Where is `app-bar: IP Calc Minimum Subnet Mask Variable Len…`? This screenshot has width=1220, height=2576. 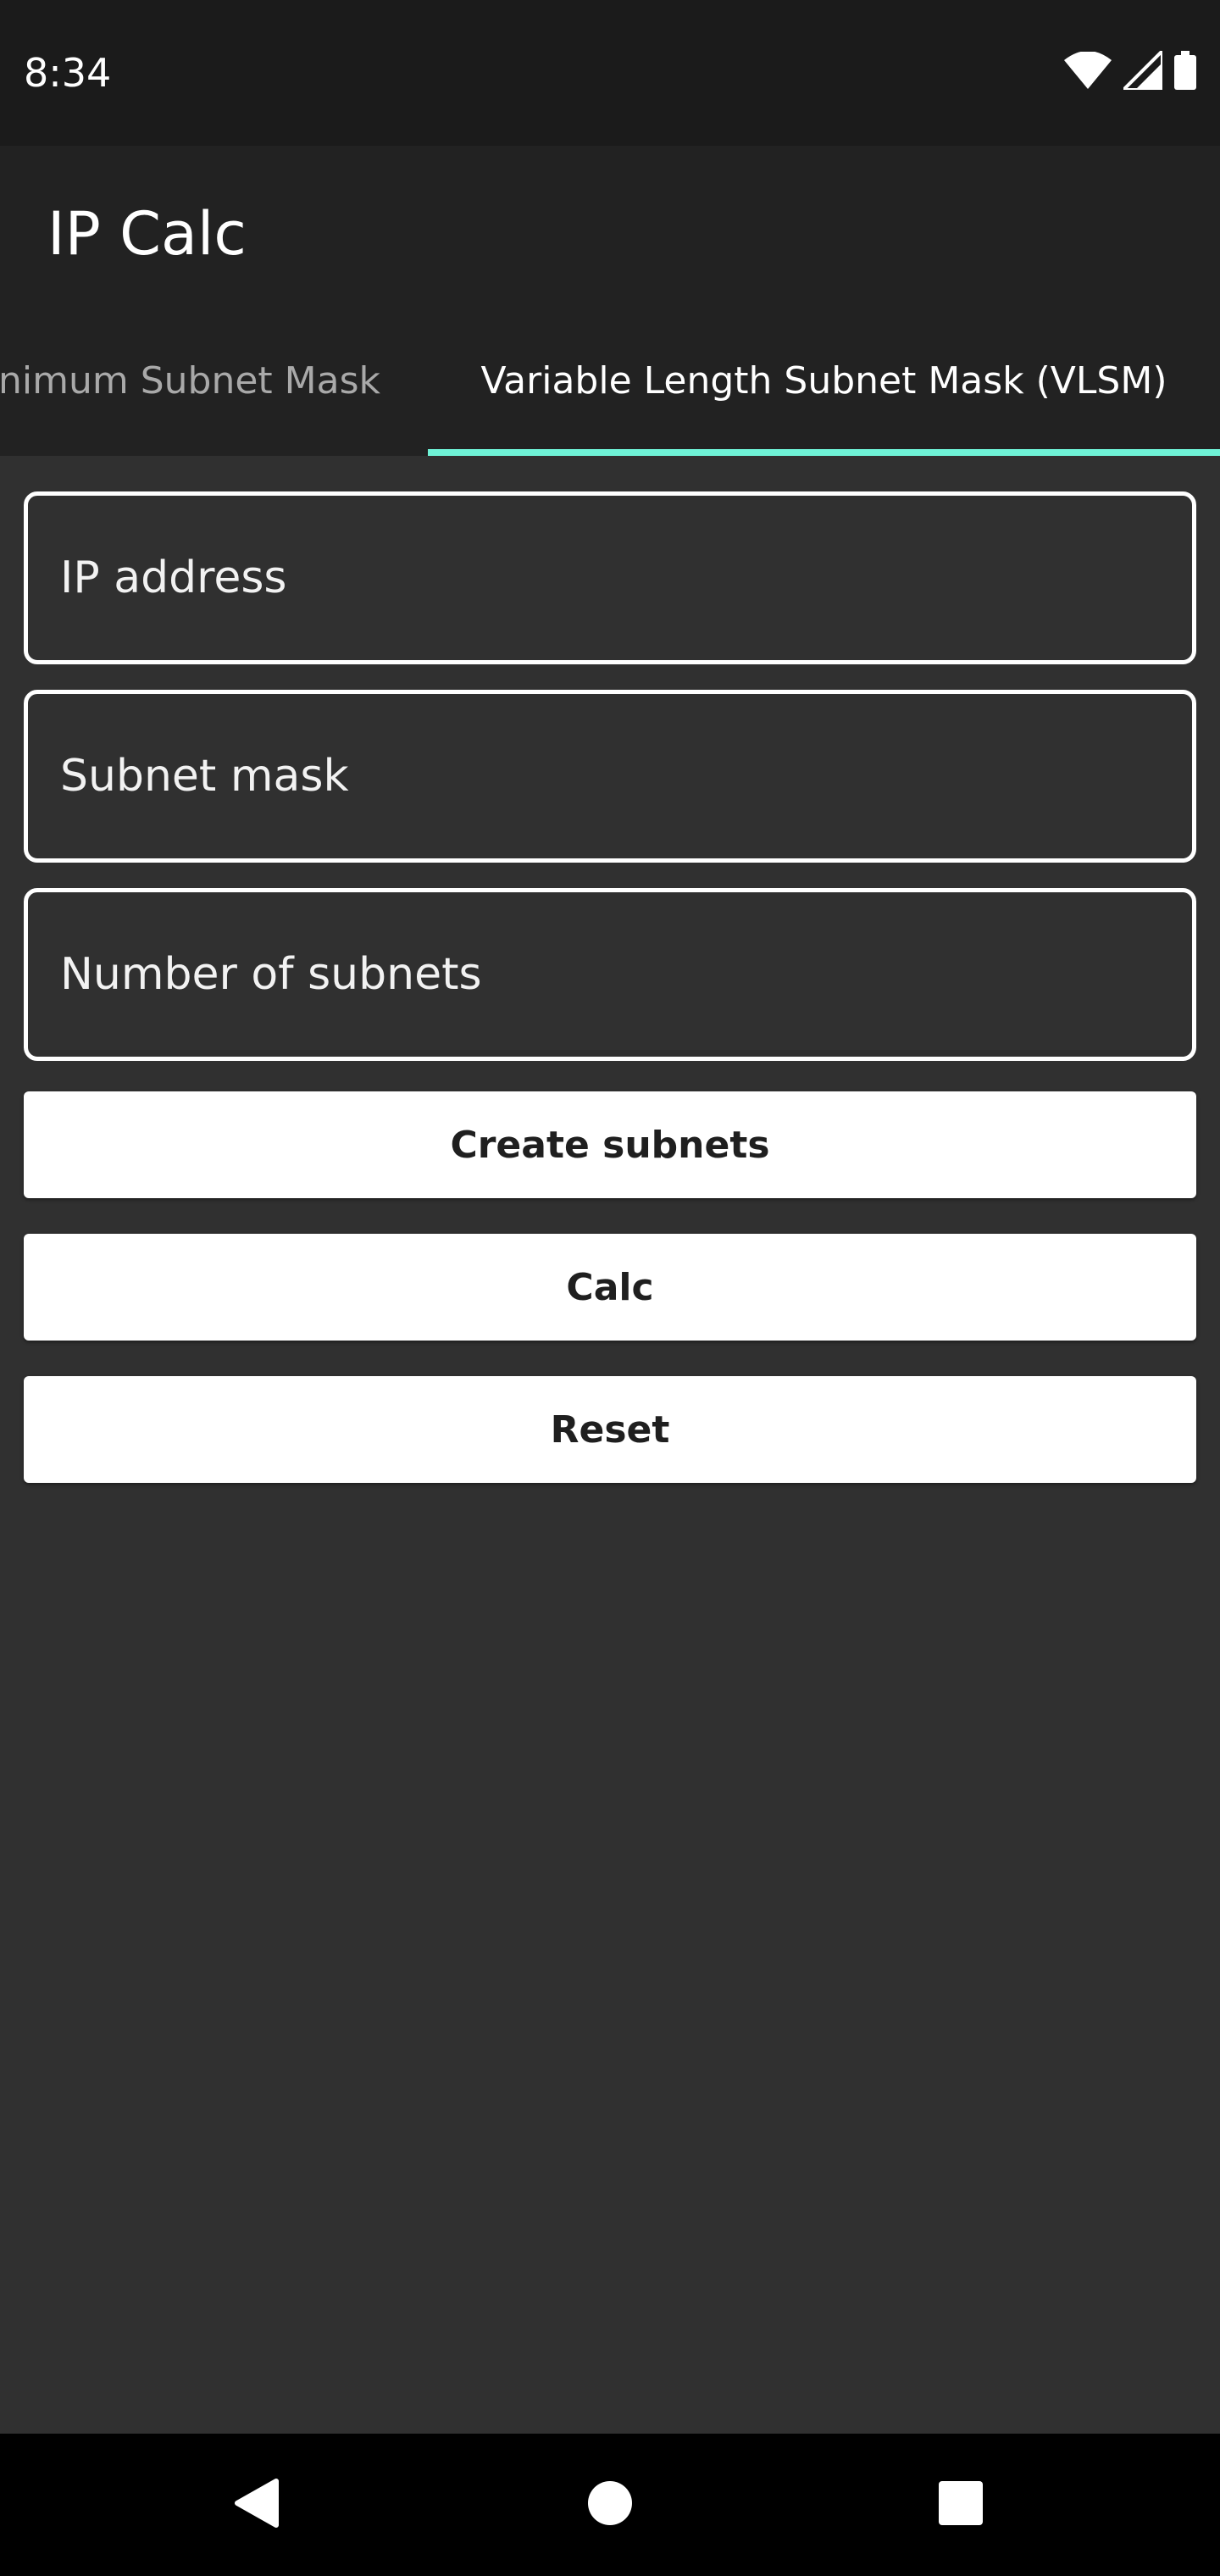
app-bar: IP Calc Minimum Subnet Mask Variable Len… is located at coordinates (610, 301).